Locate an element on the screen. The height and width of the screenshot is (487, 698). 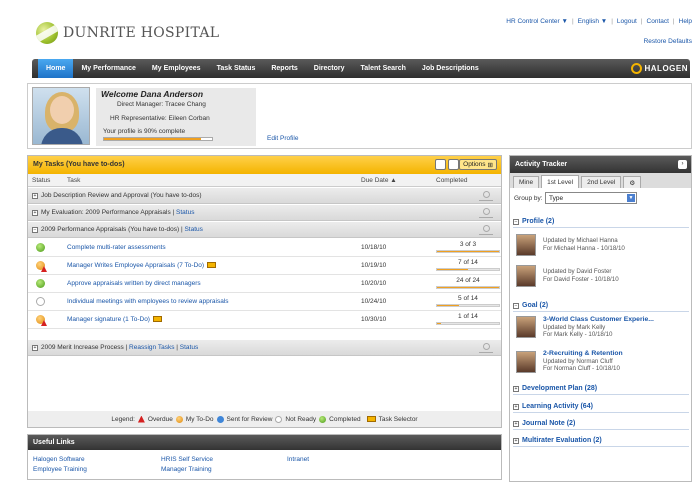
collapse-icon: › is located at coordinates (682, 164).